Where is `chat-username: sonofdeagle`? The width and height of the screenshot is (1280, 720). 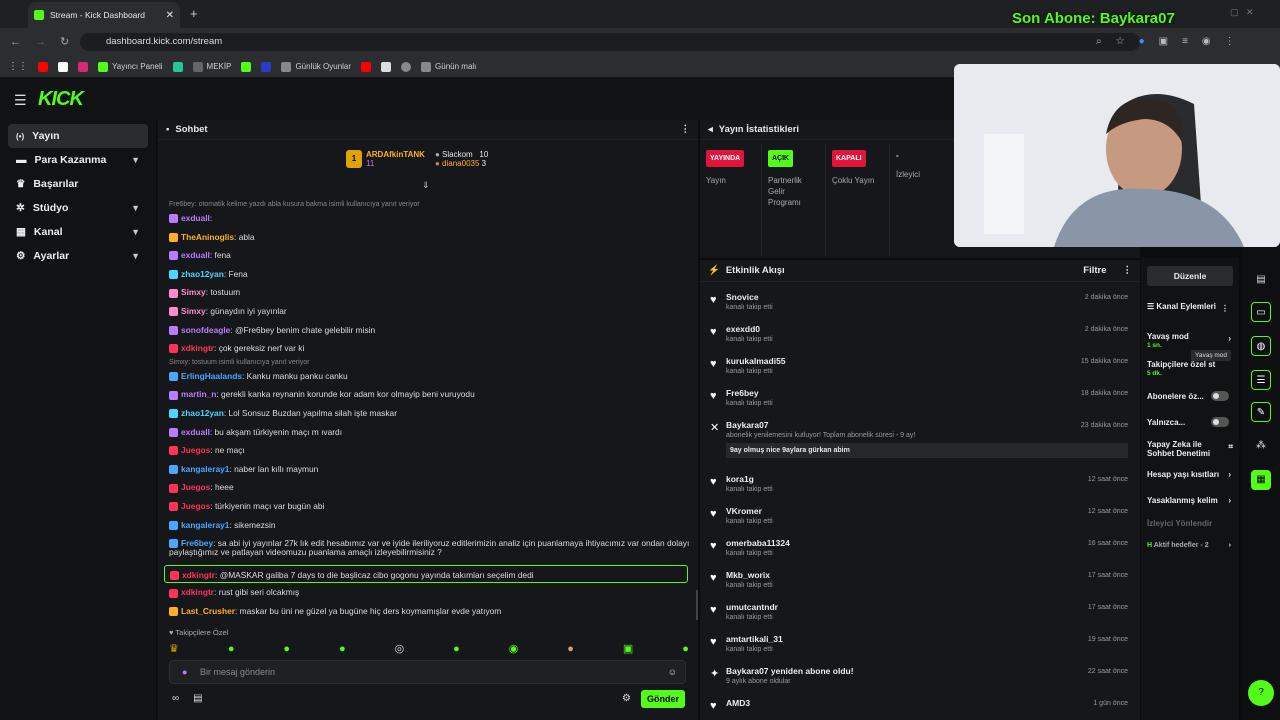 chat-username: sonofdeagle is located at coordinates (205, 330).